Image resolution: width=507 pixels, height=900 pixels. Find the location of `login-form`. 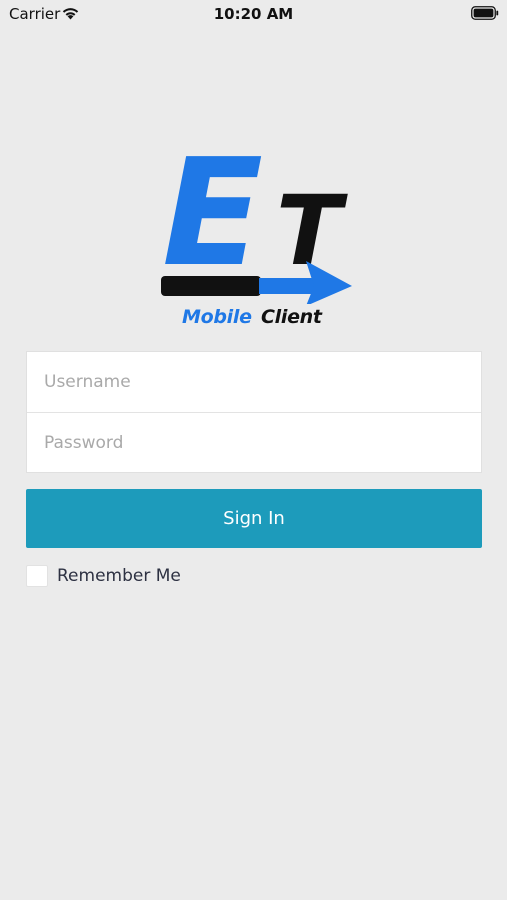

login-form is located at coordinates (254, 412).